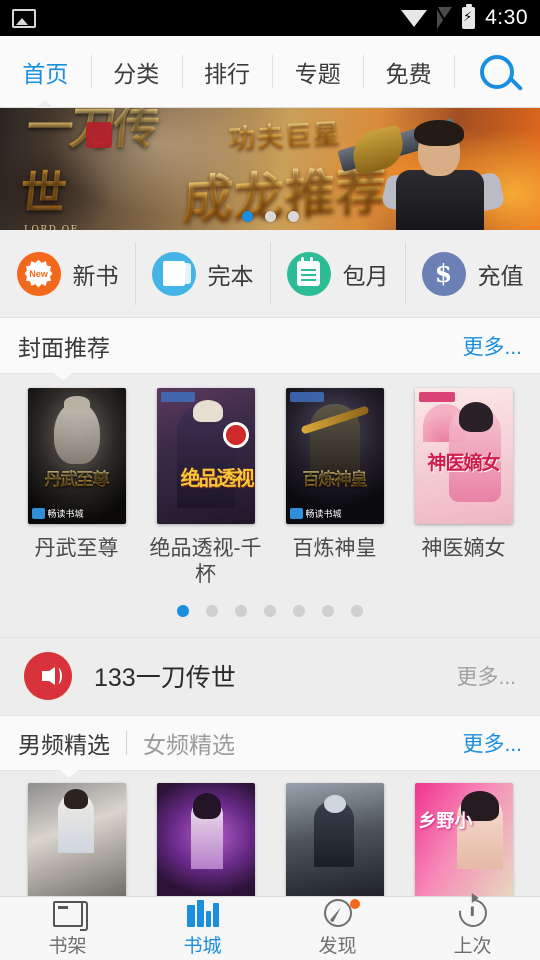 This screenshot has height=960, width=540. Describe the element at coordinates (337, 946) in the screenshot. I see `nav-label: 发现` at that location.